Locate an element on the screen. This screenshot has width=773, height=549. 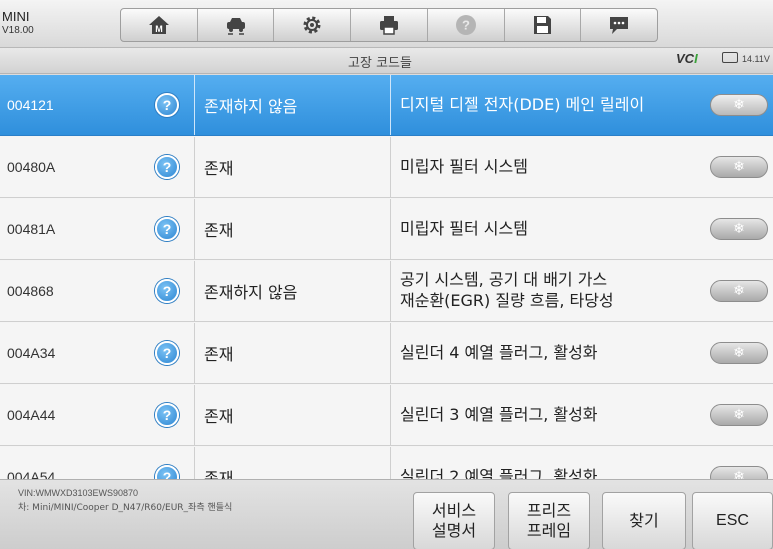
table-row: 004121 ? 존재하지 않음 디지털 디젤 전자(DDE) 메인 릴레이 ❄ is located at coordinates (386, 105).